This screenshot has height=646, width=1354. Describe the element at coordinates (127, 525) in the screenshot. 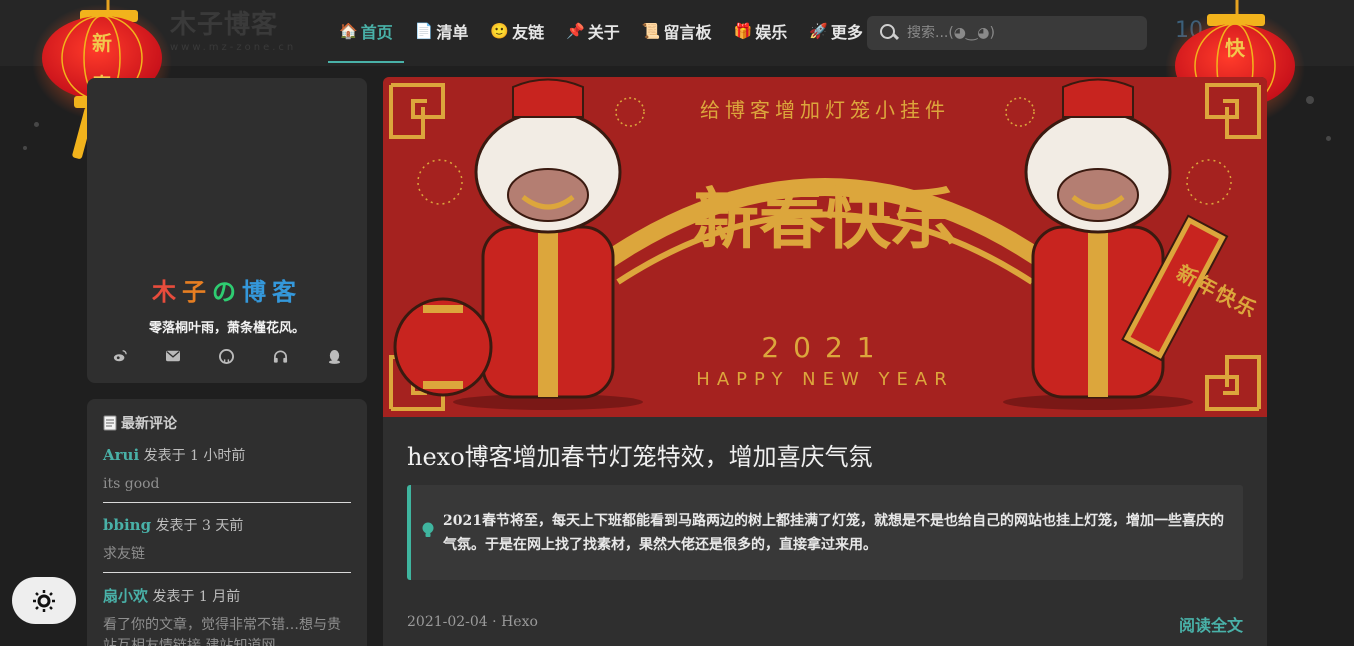

I see `comment-author: bbing` at that location.